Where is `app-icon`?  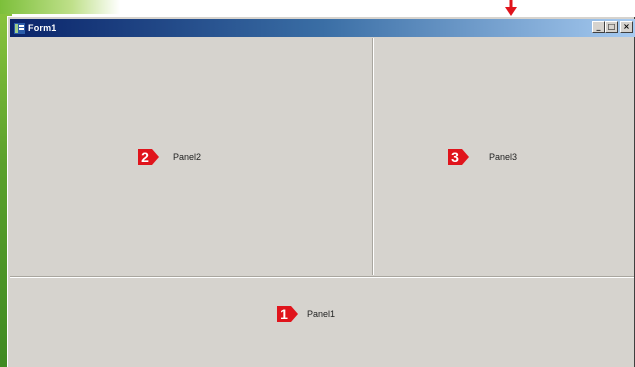 app-icon is located at coordinates (19, 28).